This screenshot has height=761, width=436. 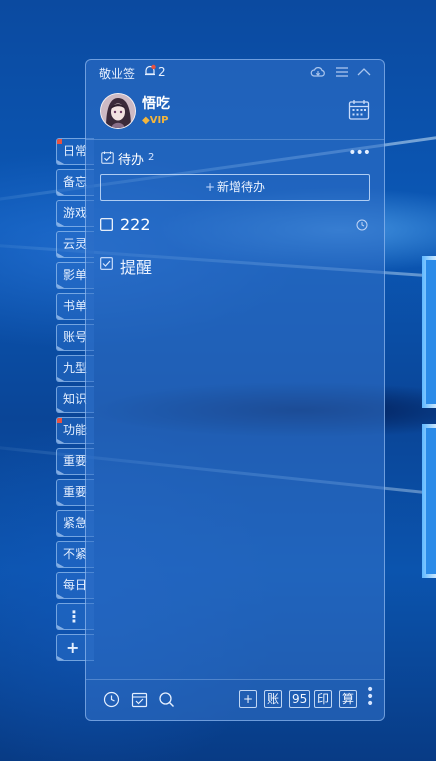 I want to click on more-vertical-icon: ⋮, so click(x=74, y=616).